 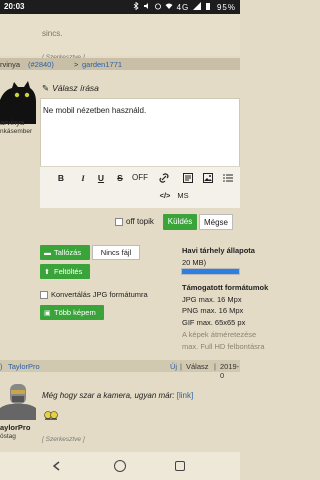 I want to click on convert-jpg-toggle: Konvertálás JPG formátumra, so click(x=94, y=295).